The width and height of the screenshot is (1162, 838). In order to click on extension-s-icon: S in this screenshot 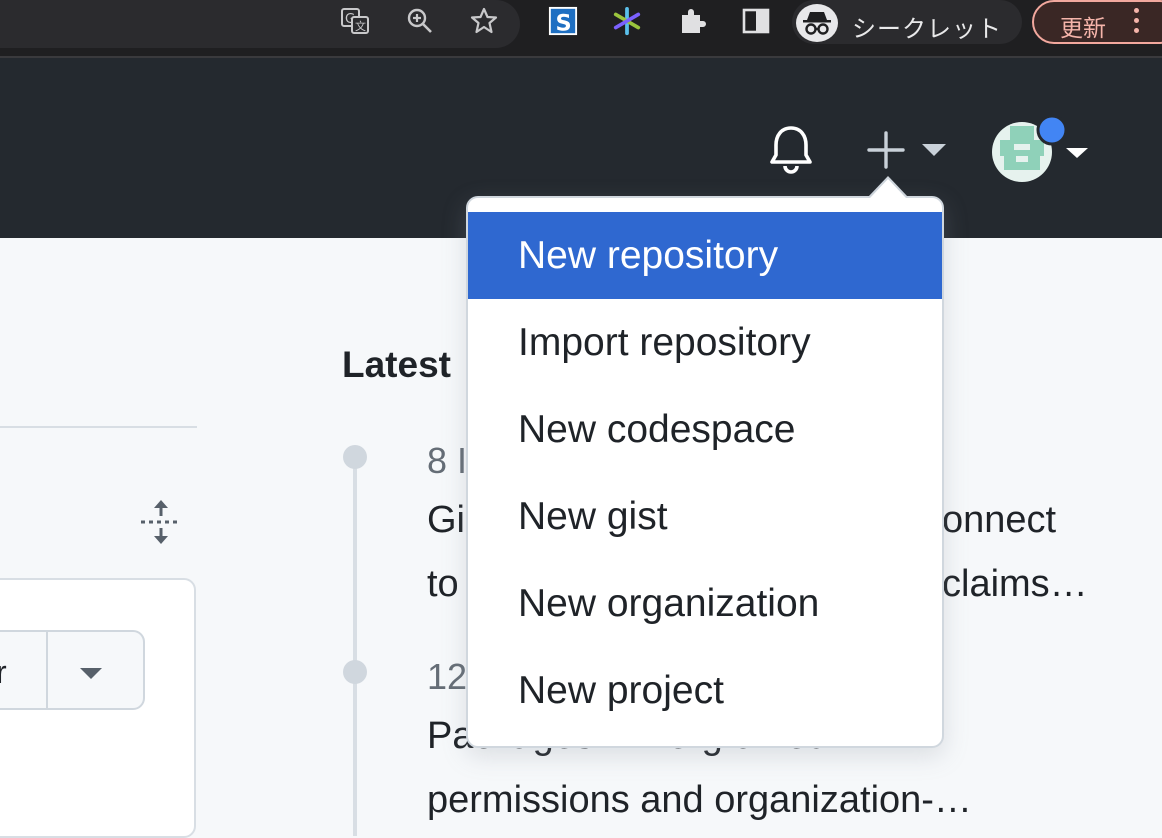, I will do `click(563, 21)`.